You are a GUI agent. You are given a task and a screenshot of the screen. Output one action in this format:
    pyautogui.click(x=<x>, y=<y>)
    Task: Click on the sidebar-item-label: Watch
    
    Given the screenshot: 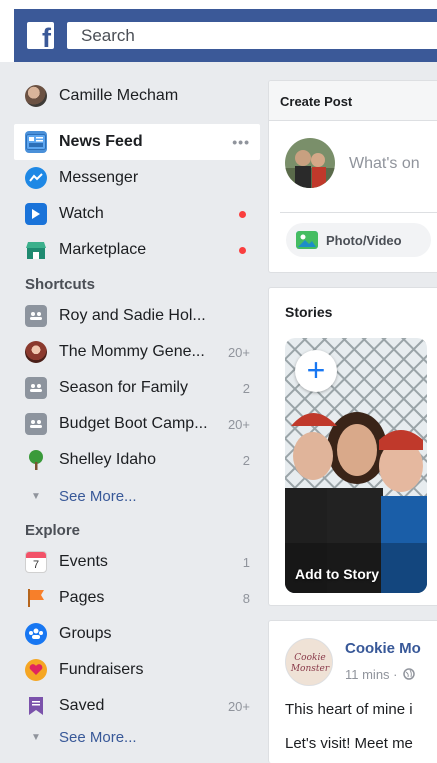 What is the action you would take?
    pyautogui.click(x=81, y=213)
    